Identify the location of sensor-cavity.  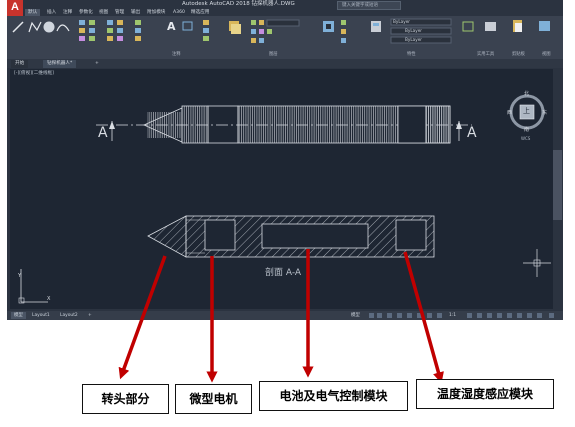
(411, 235).